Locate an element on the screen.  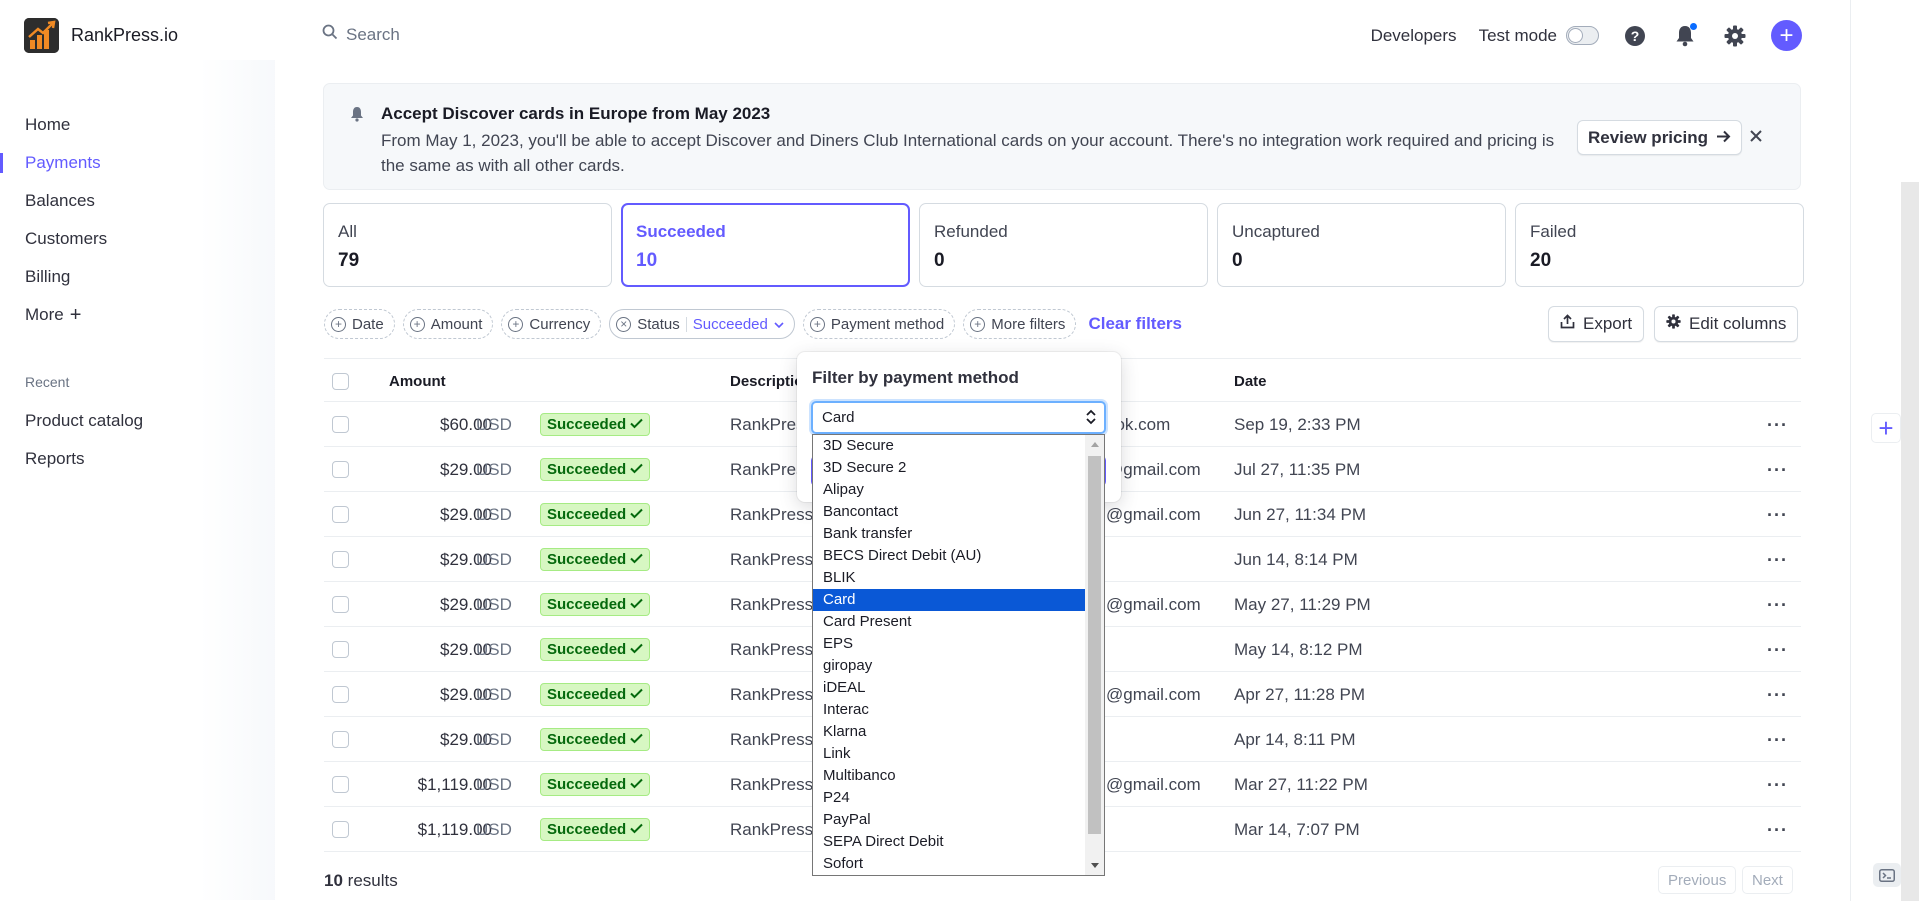
sidebar-item-home: Home is located at coordinates (137, 125).